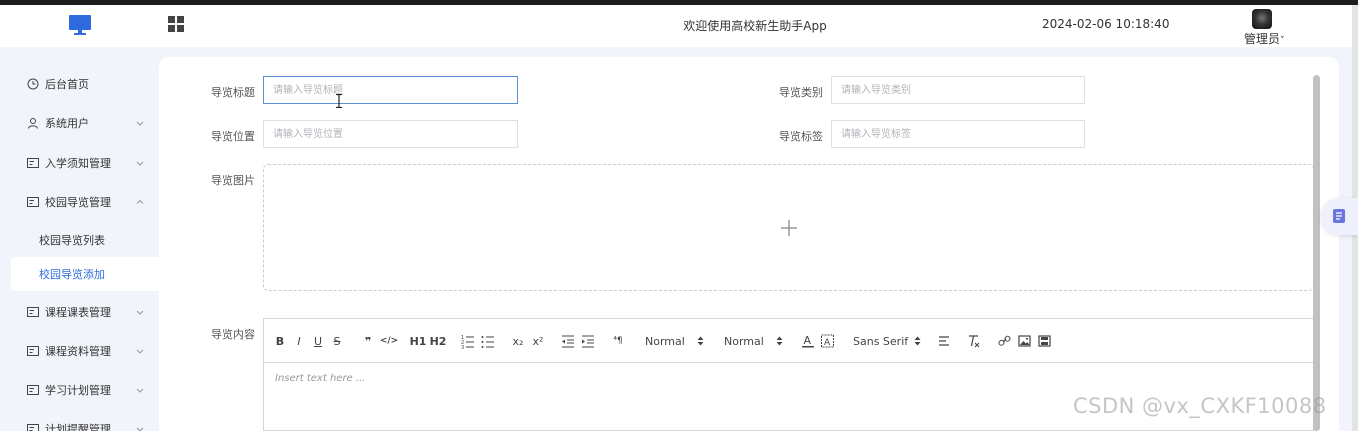 This screenshot has width=1358, height=431. What do you see at coordinates (33, 123) in the screenshot?
I see `user-icon` at bounding box center [33, 123].